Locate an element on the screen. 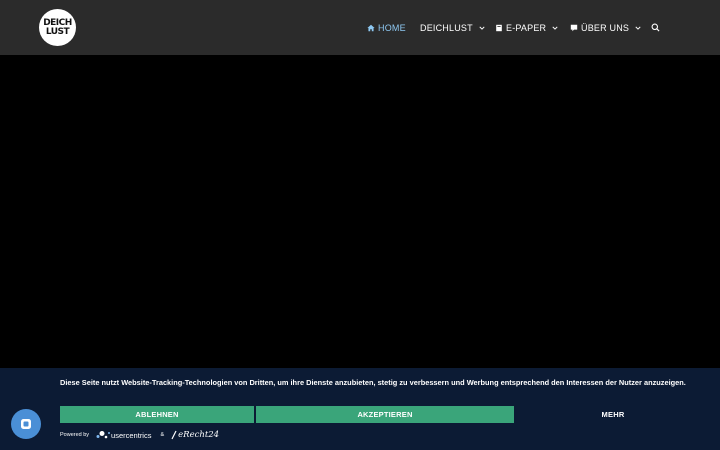 The image size is (720, 450). home-icon is located at coordinates (371, 27).